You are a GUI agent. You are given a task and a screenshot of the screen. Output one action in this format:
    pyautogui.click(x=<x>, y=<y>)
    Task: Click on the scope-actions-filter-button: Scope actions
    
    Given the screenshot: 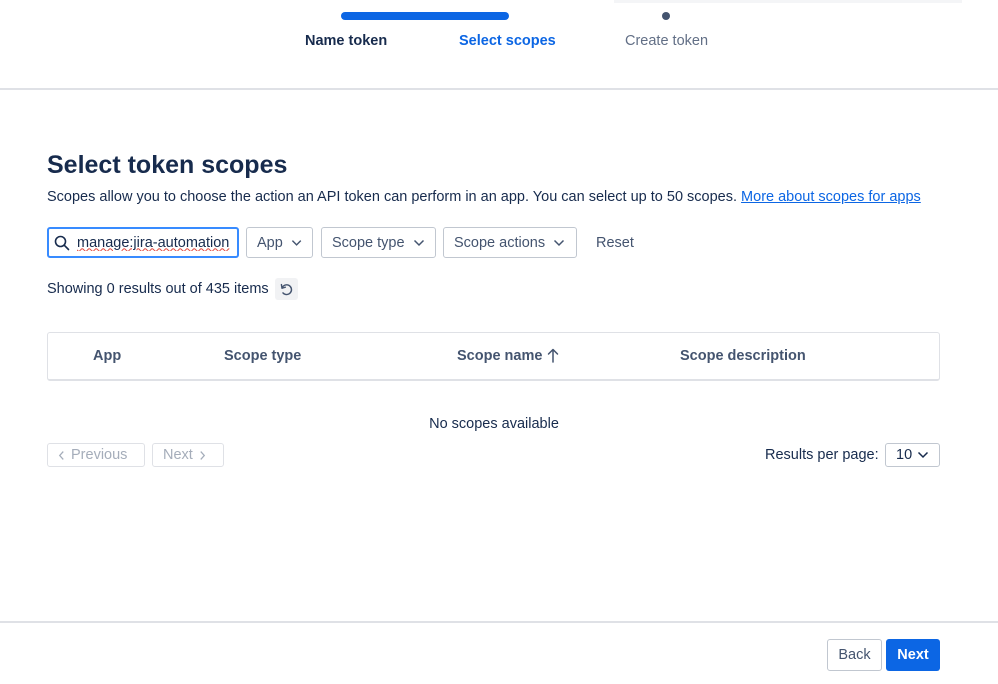 What is the action you would take?
    pyautogui.click(x=510, y=242)
    